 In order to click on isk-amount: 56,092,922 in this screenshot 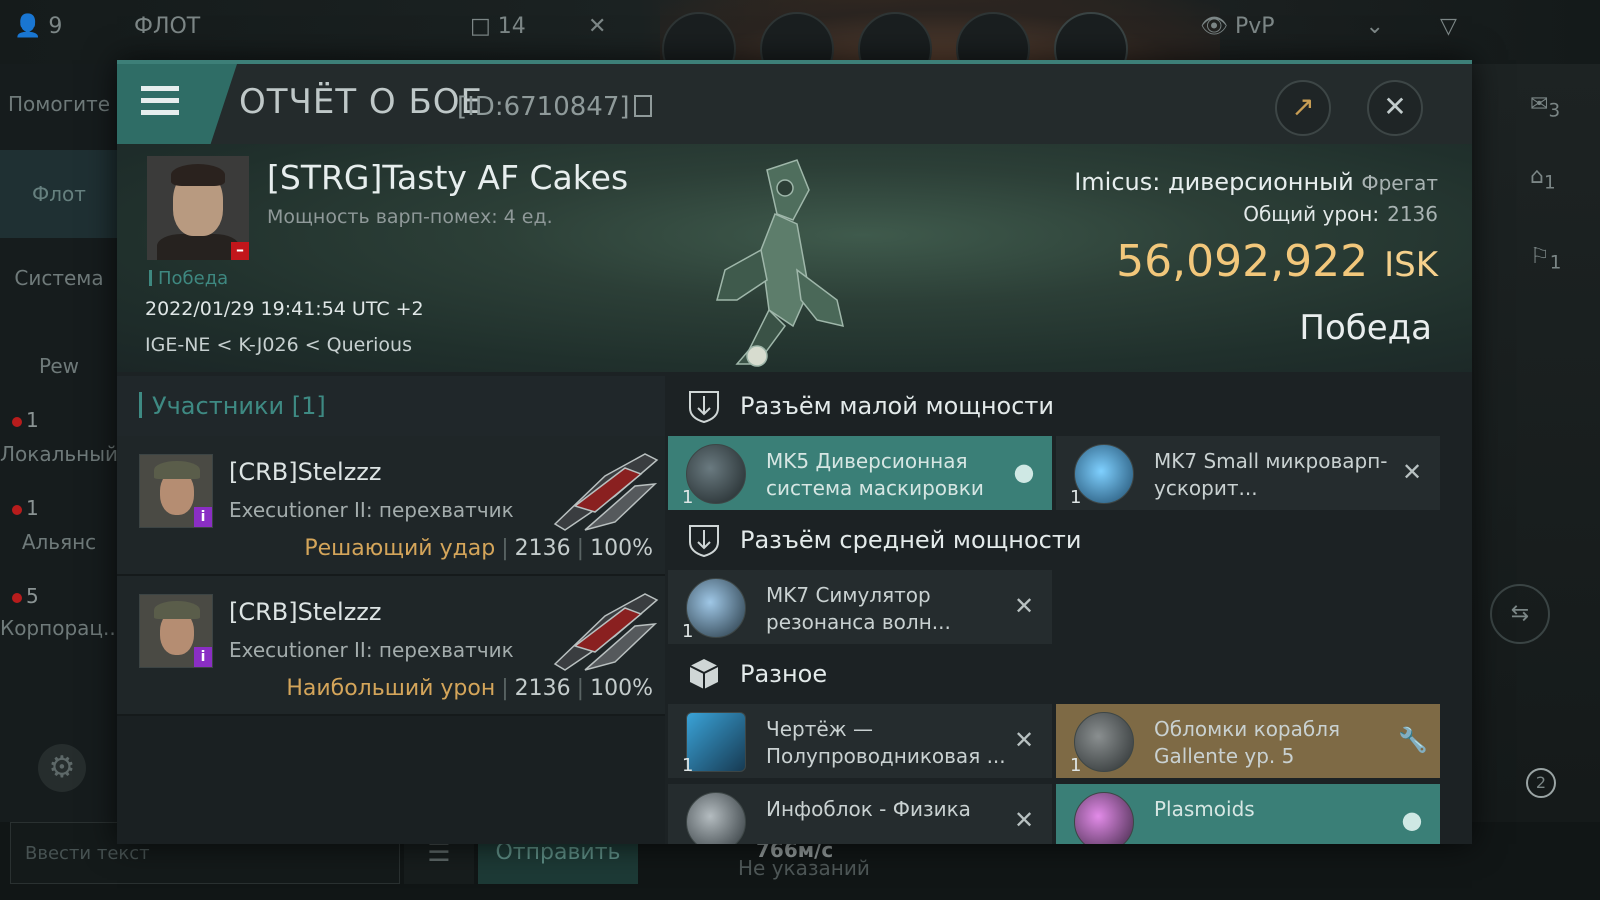, I will do `click(1242, 261)`.